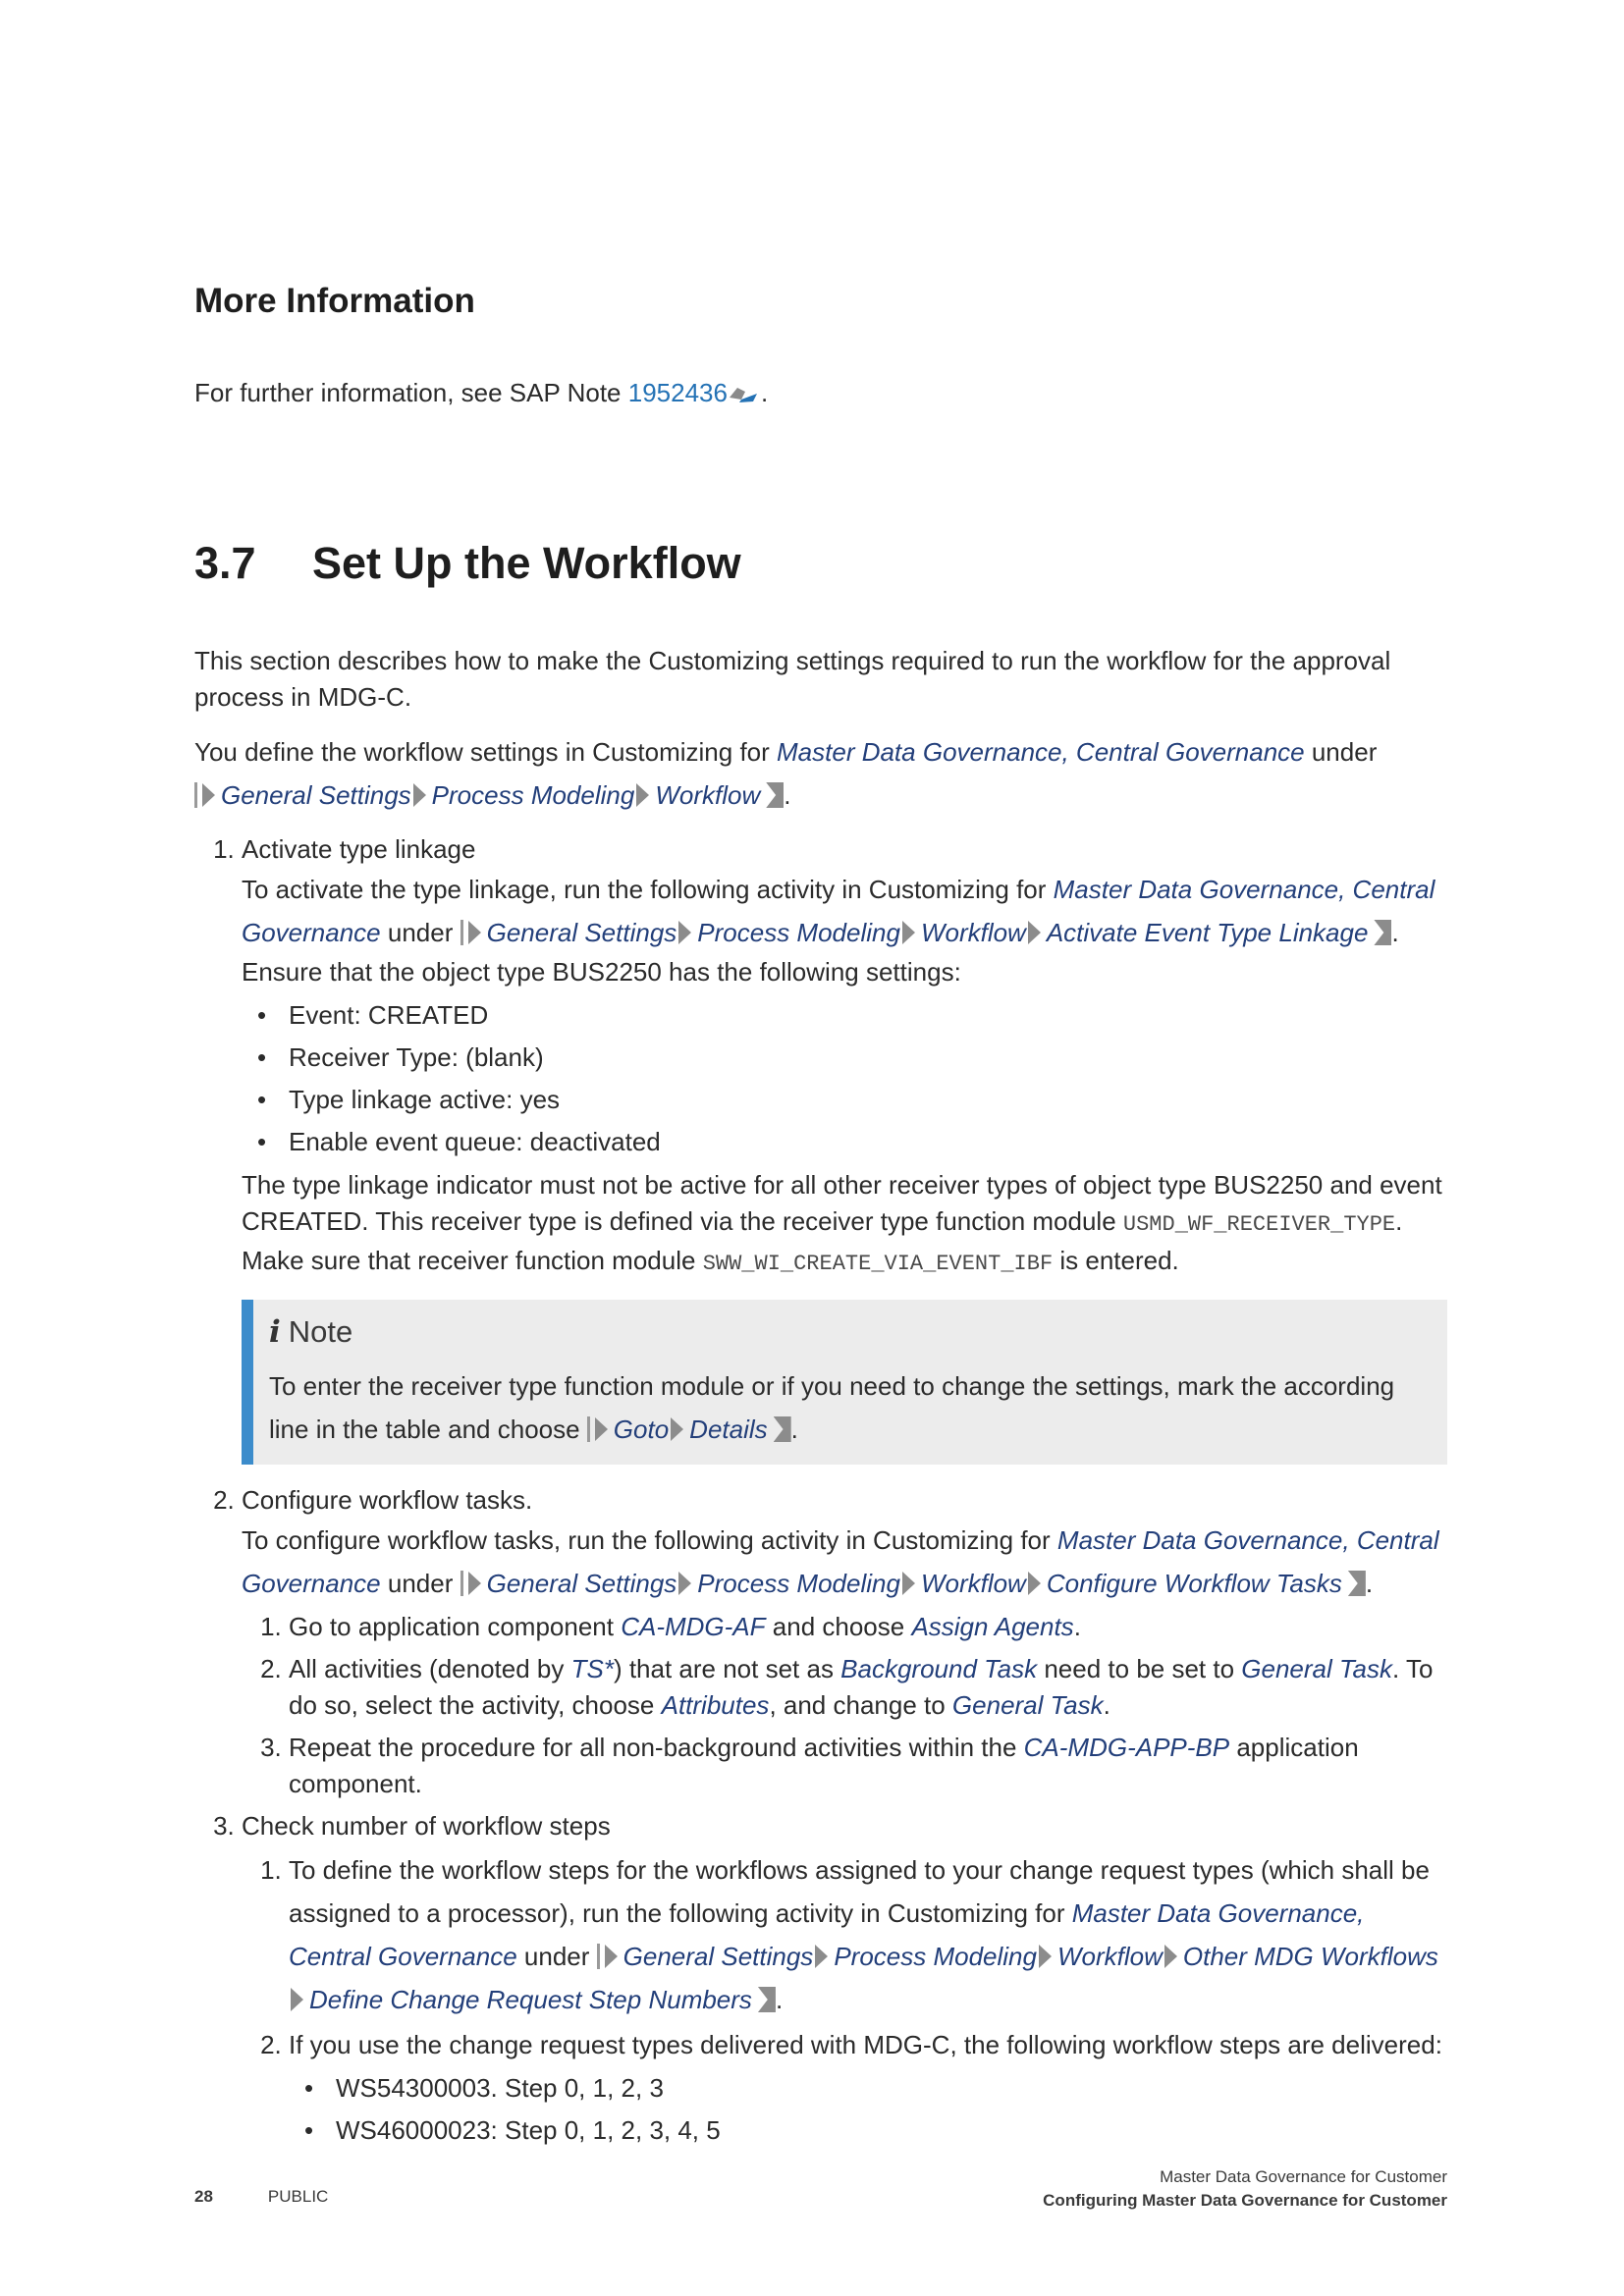  What do you see at coordinates (526, 563) in the screenshot?
I see `section-title: Set Up the Workflow` at bounding box center [526, 563].